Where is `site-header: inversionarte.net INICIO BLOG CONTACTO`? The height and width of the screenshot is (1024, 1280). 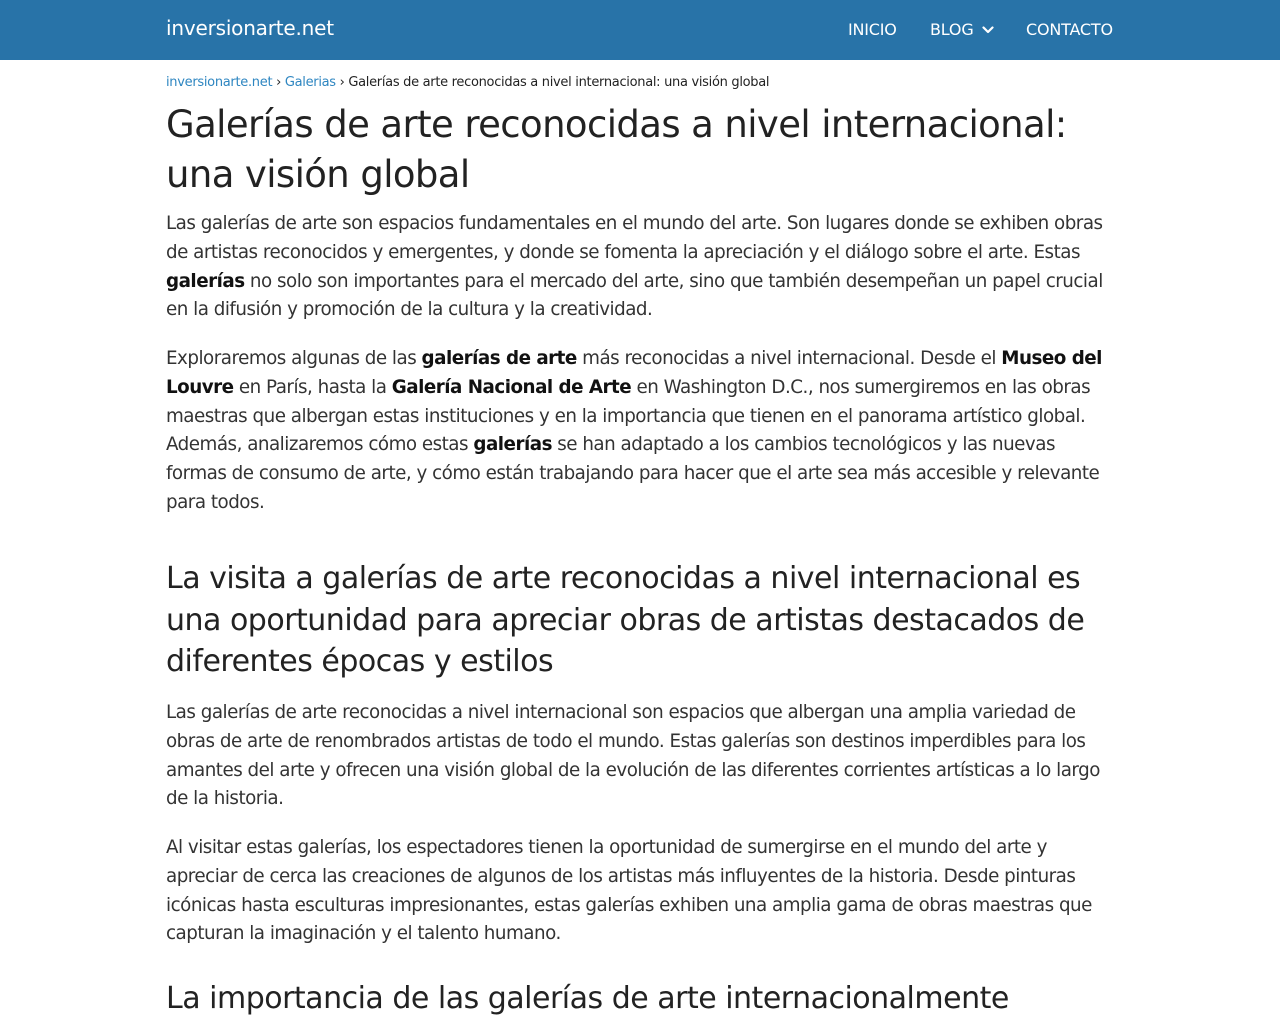 site-header: inversionarte.net INICIO BLOG CONTACTO is located at coordinates (640, 30).